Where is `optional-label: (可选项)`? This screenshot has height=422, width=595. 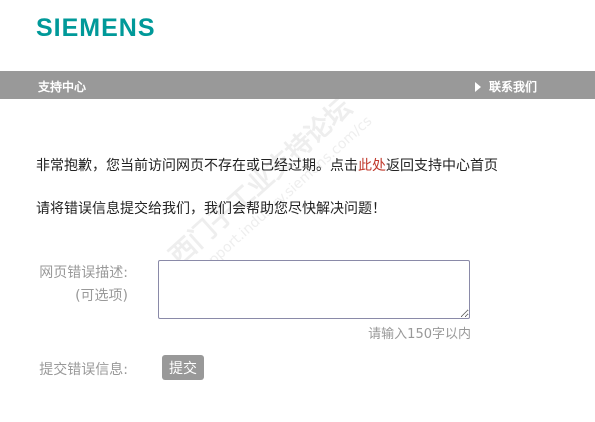
optional-label: (可选项) is located at coordinates (101, 296).